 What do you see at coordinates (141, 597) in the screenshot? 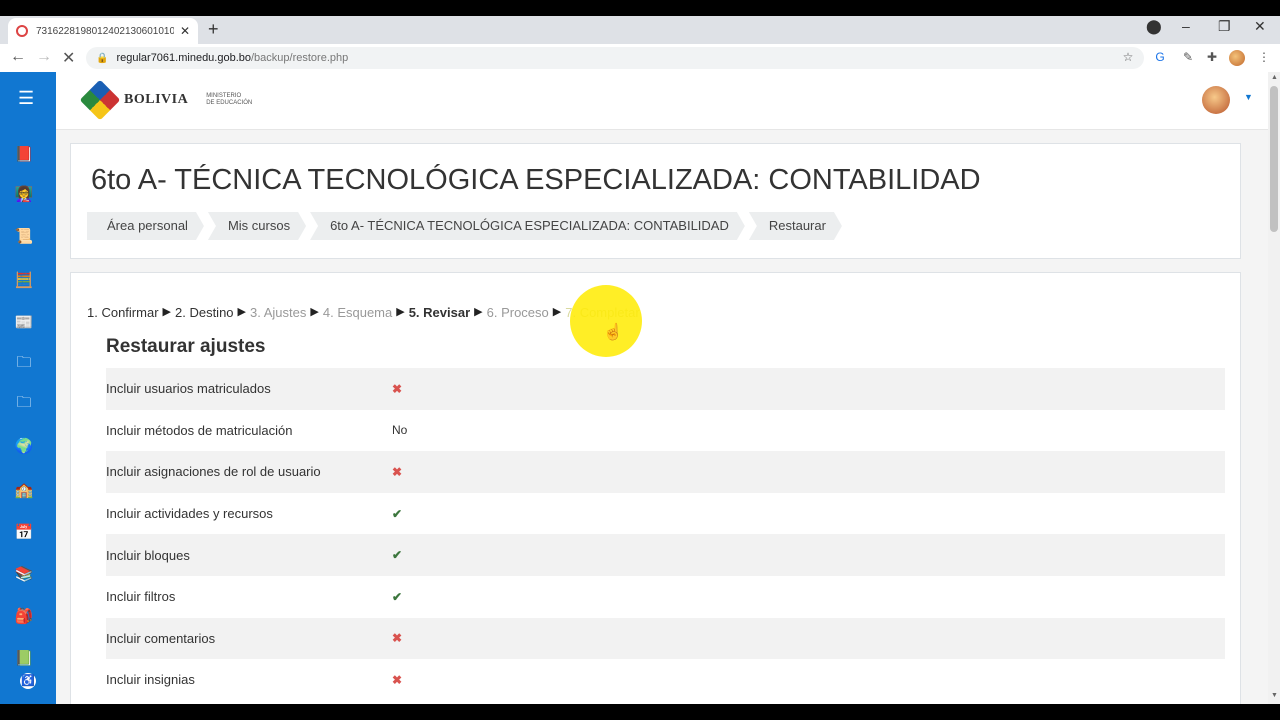
I see `setting-label: Incluir filtros` at bounding box center [141, 597].